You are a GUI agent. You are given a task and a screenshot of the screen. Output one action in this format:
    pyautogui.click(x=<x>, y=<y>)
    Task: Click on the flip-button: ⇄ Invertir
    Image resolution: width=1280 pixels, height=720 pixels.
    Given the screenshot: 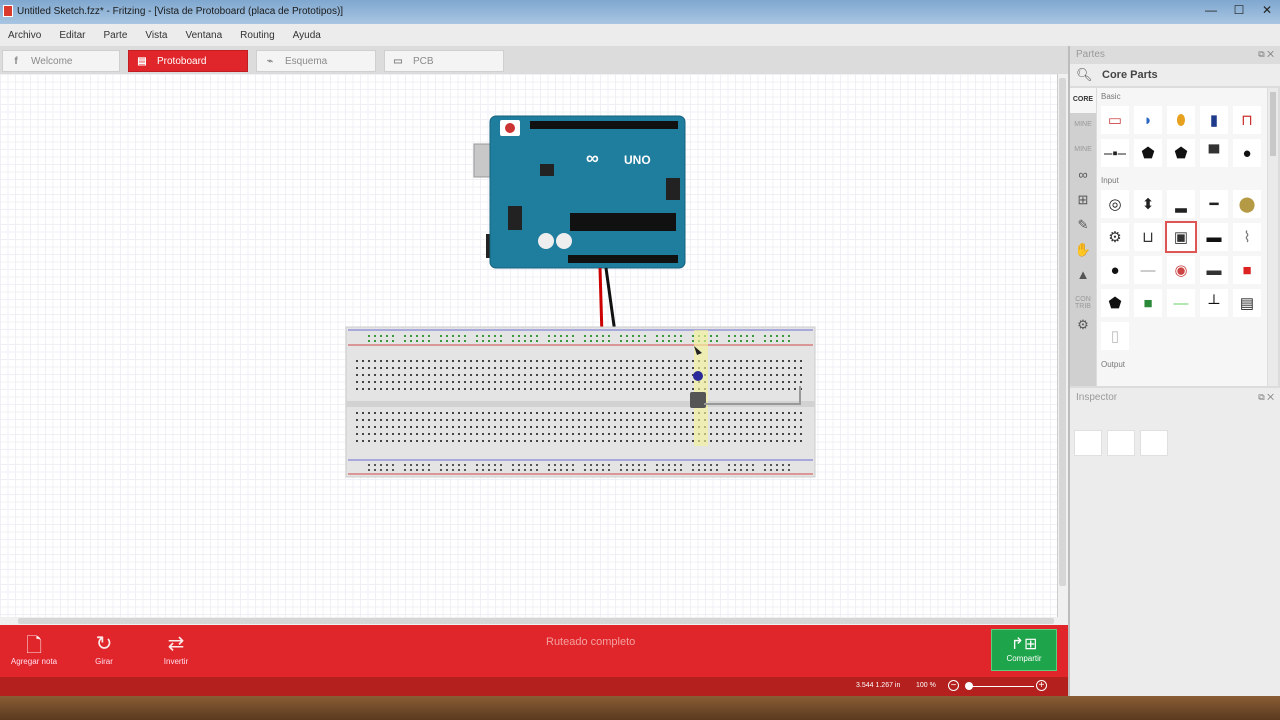 What is the action you would take?
    pyautogui.click(x=176, y=648)
    